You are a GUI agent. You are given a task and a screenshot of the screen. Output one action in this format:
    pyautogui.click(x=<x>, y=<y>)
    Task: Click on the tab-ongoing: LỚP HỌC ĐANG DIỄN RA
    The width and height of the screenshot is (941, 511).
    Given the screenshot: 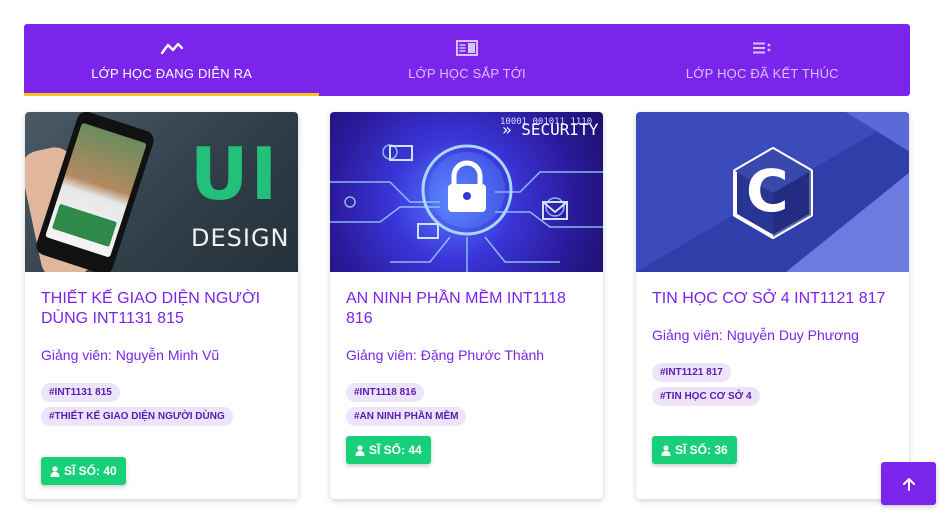 What is the action you would take?
    pyautogui.click(x=172, y=60)
    